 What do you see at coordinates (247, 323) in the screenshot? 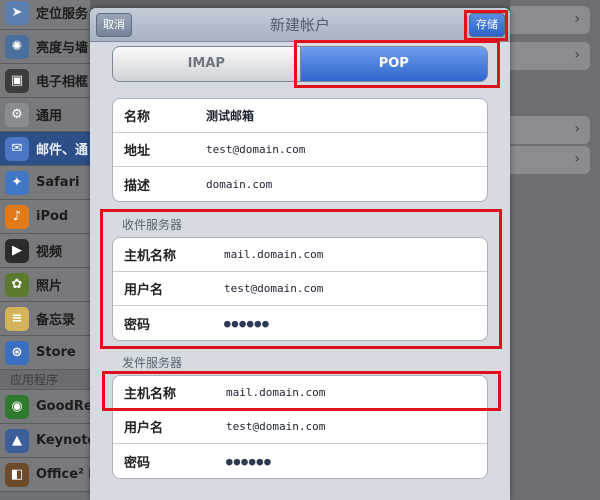
I see `incoming-password-field: ●●●●●●` at bounding box center [247, 323].